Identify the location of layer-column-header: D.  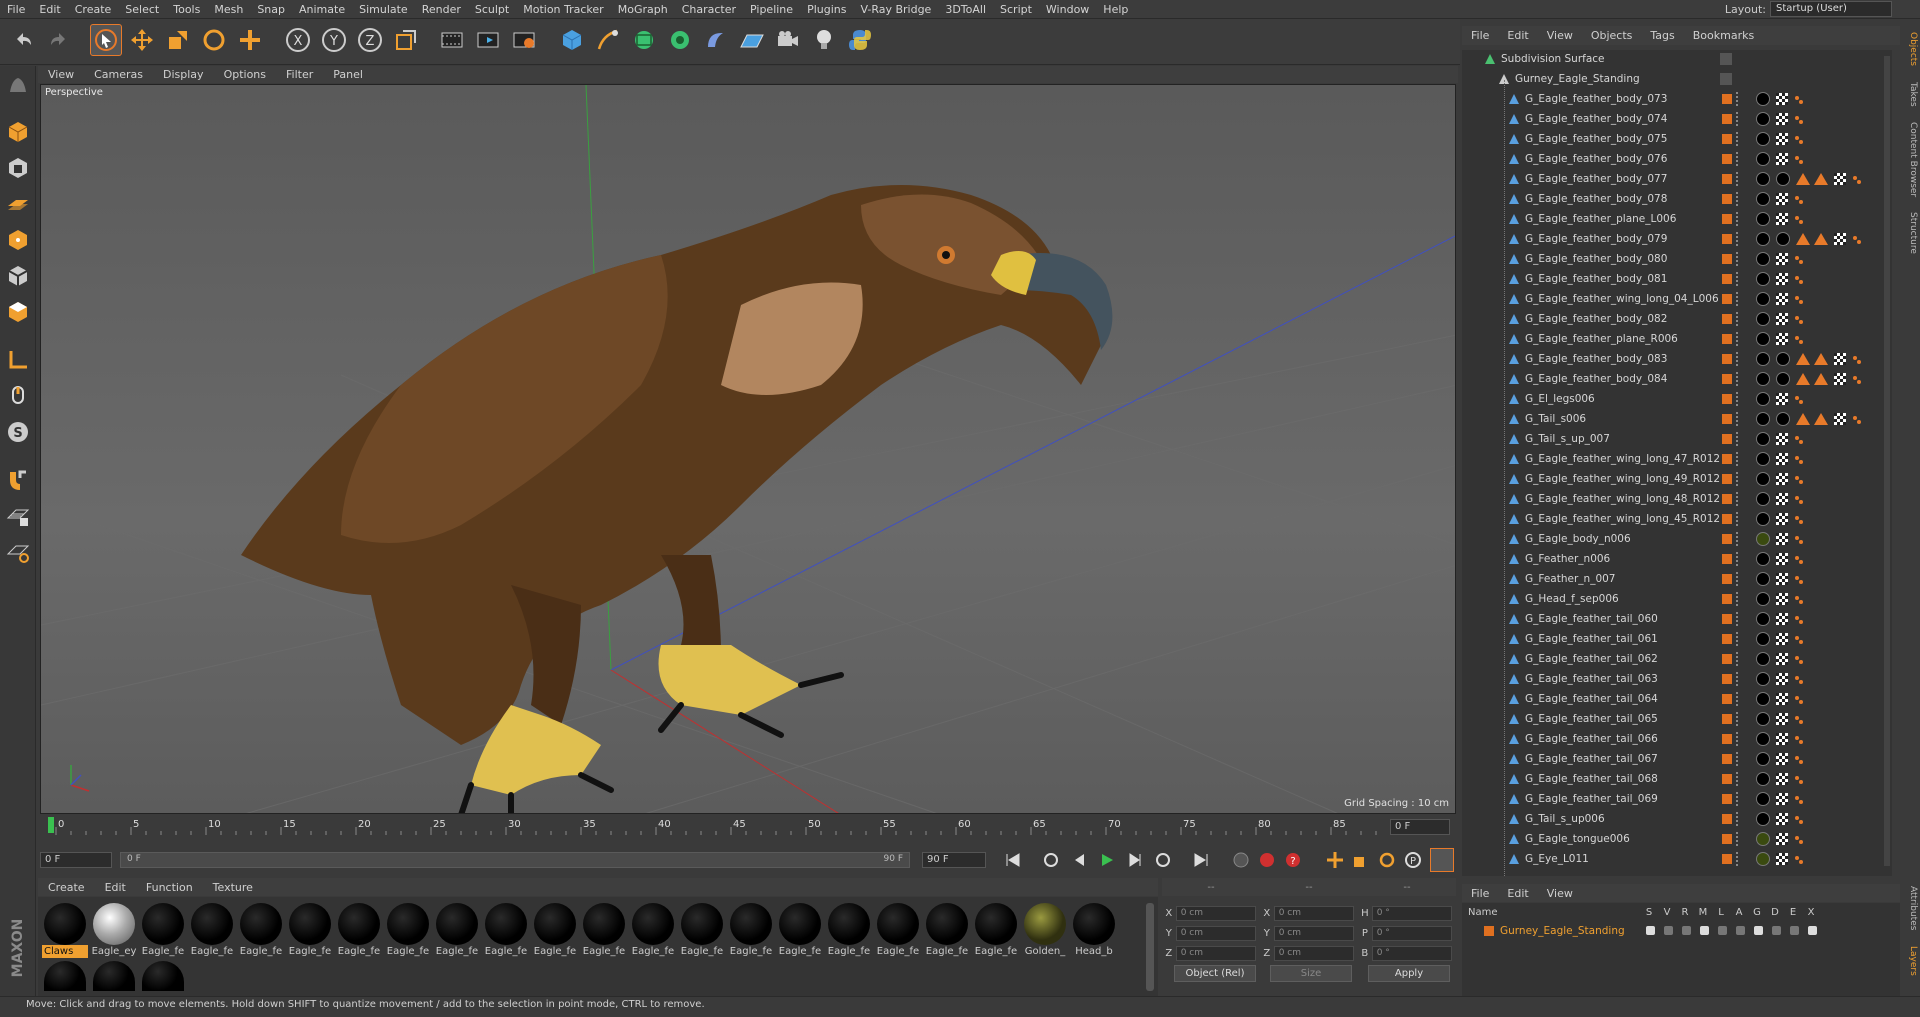
(1775, 914).